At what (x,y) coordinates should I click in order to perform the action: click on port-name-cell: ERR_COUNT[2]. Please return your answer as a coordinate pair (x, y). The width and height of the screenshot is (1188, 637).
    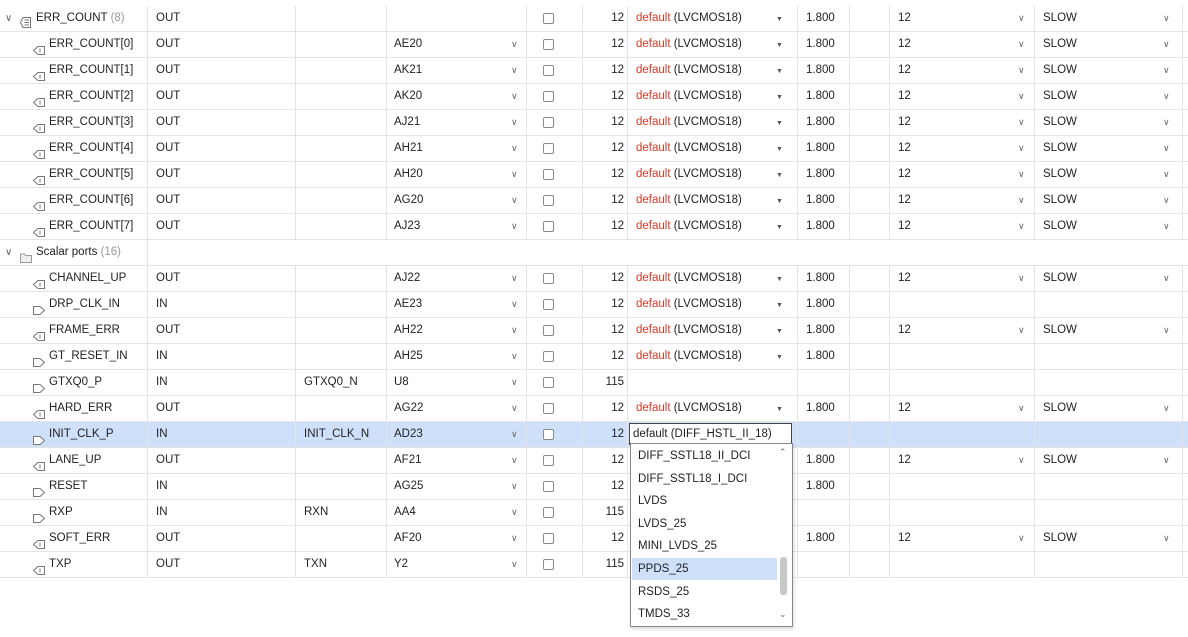
    Looking at the image, I should click on (74, 96).